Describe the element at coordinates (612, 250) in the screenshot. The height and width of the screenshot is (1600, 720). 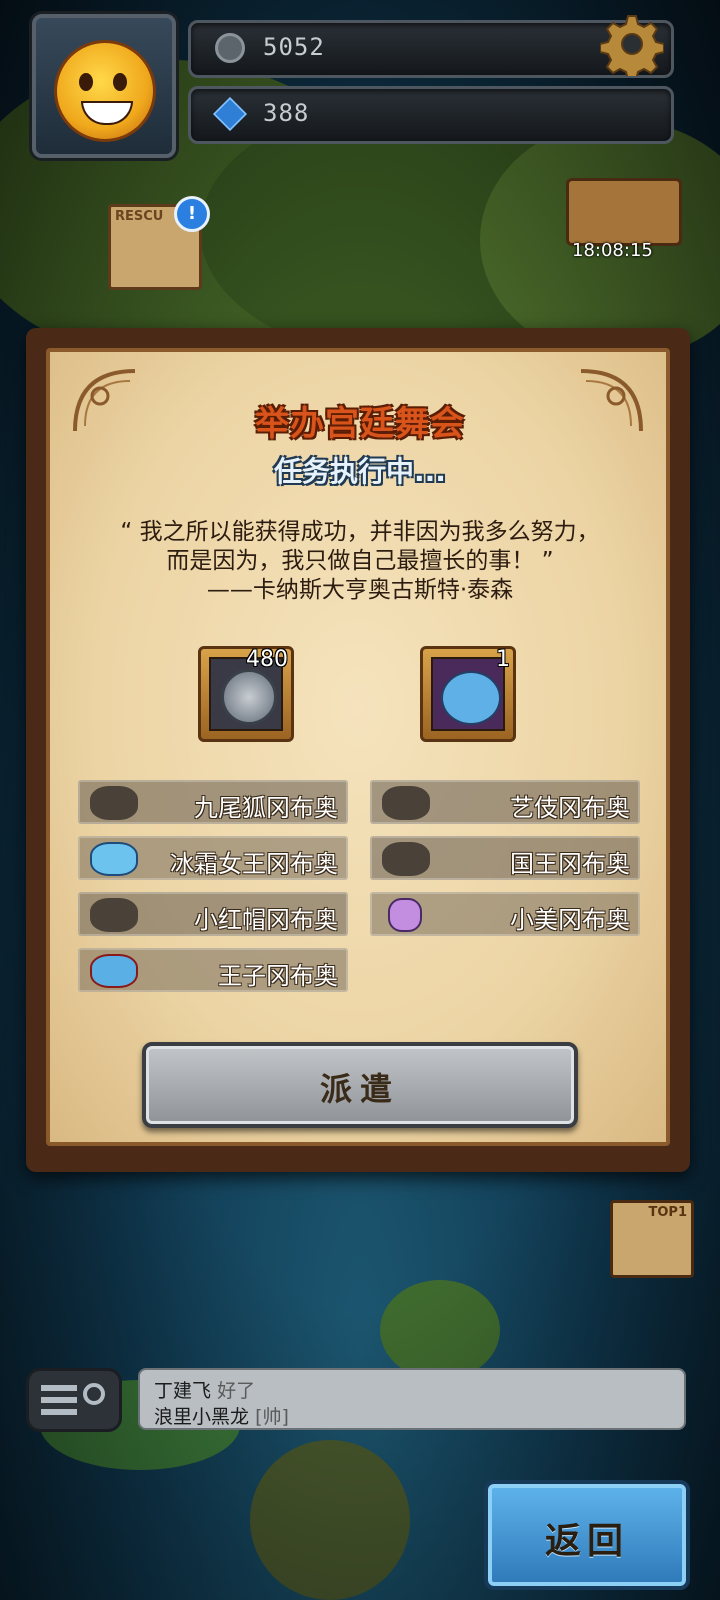
I see `chest-timer: 18:08:15` at that location.